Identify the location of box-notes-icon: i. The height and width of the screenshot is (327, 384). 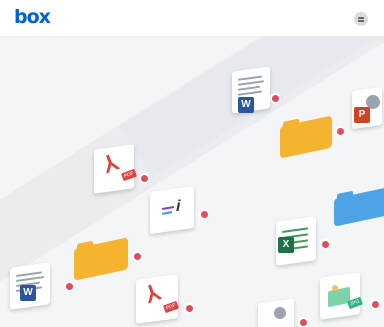
(181, 212).